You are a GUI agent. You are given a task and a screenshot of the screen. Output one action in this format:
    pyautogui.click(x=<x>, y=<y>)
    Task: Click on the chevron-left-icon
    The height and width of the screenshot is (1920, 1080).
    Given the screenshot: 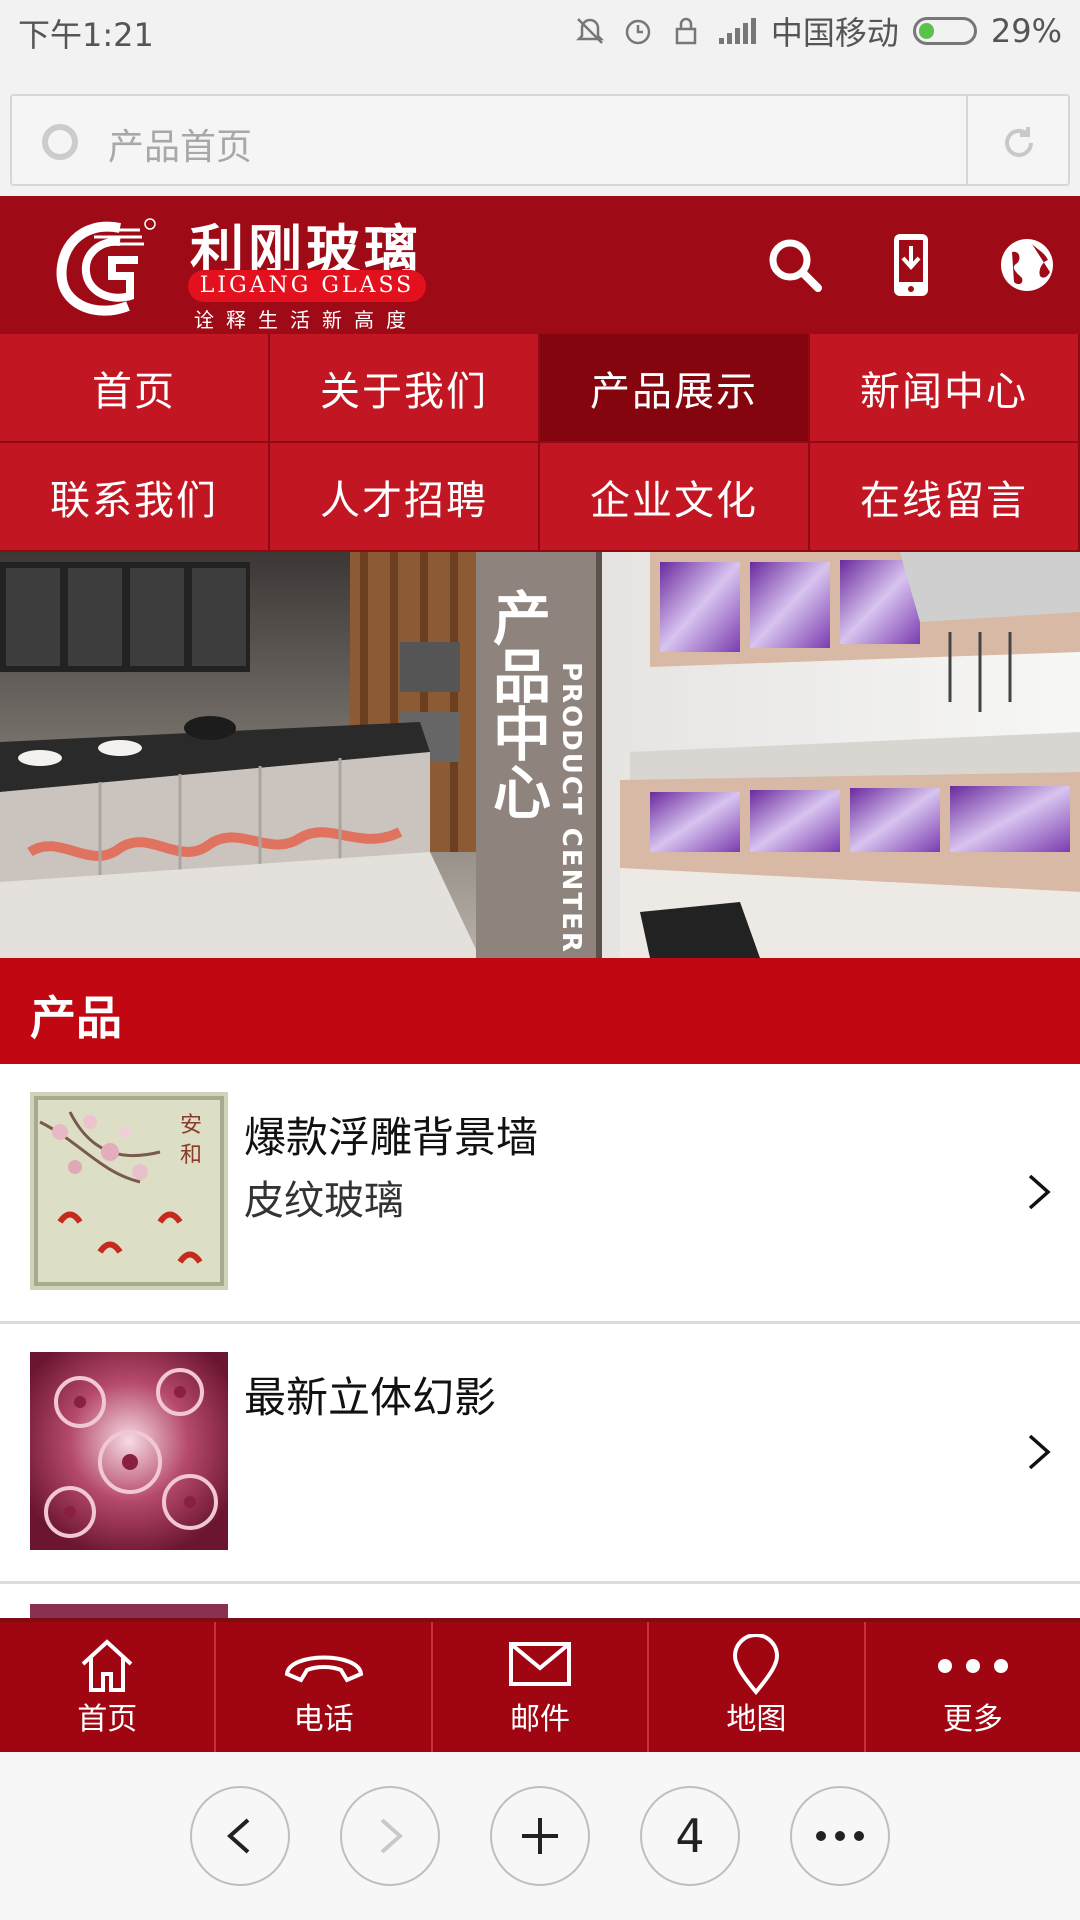 What is the action you would take?
    pyautogui.click(x=238, y=1836)
    